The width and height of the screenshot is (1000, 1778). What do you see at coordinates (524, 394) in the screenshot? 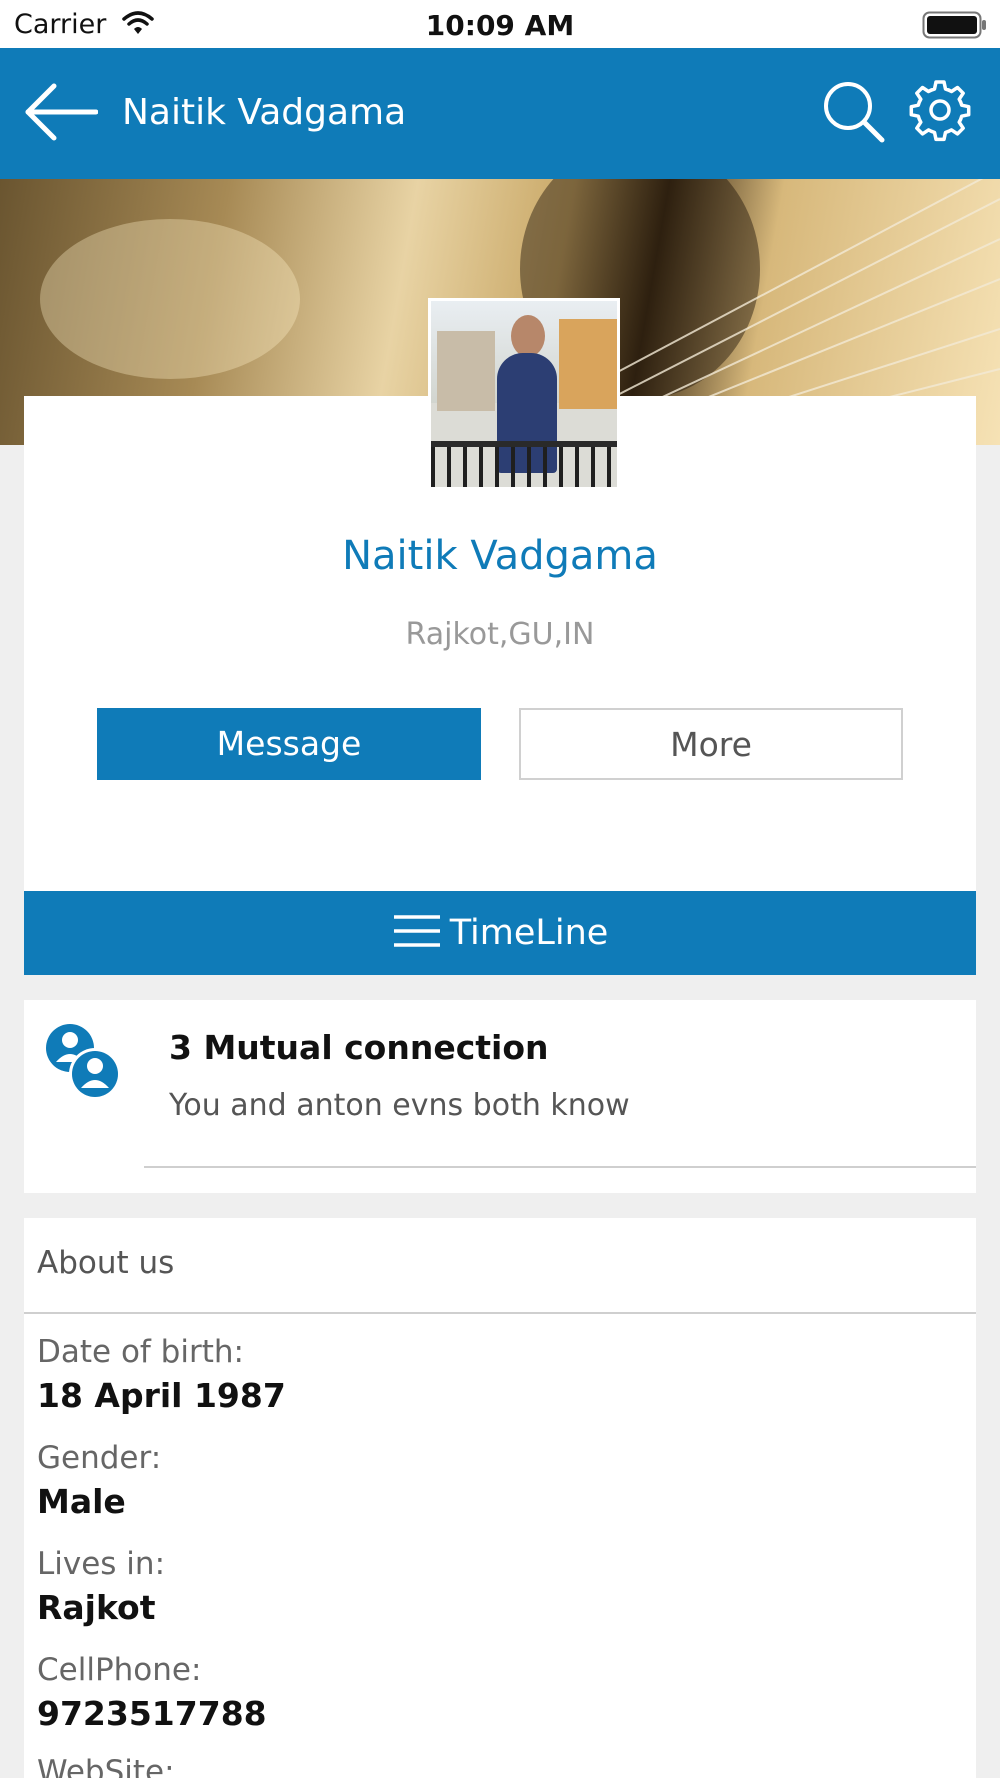
I see `avatar` at bounding box center [524, 394].